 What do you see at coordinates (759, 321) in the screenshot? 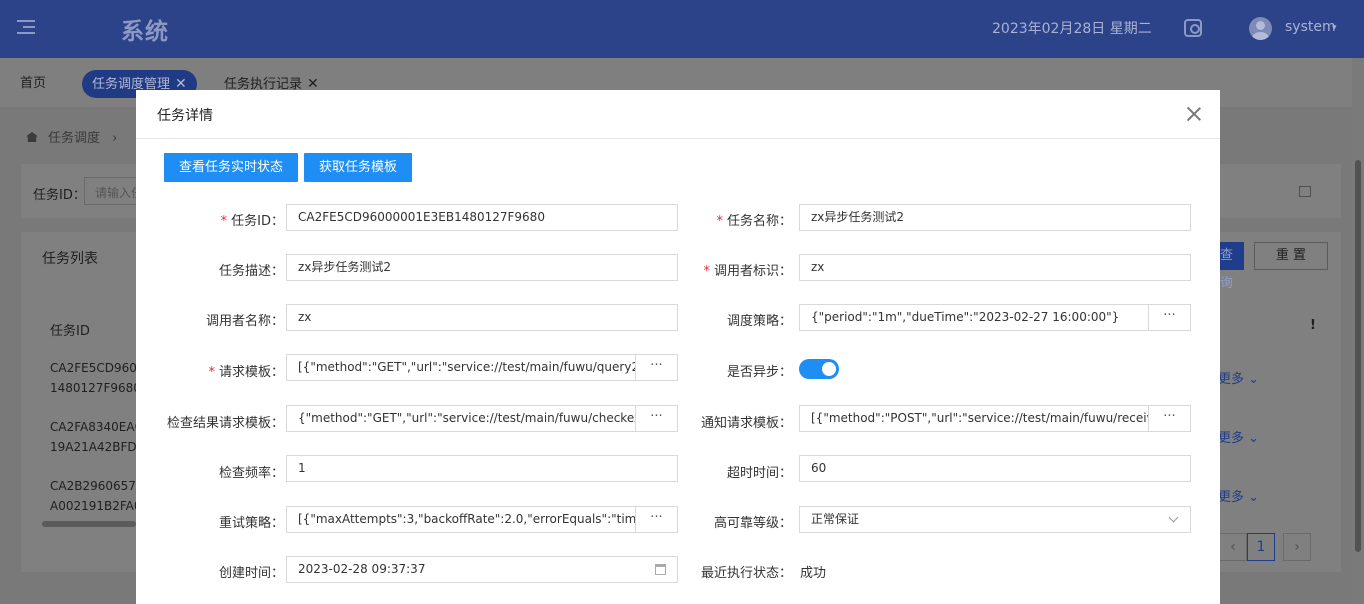
I see `schedule-policy-label: 调度策略：` at bounding box center [759, 321].